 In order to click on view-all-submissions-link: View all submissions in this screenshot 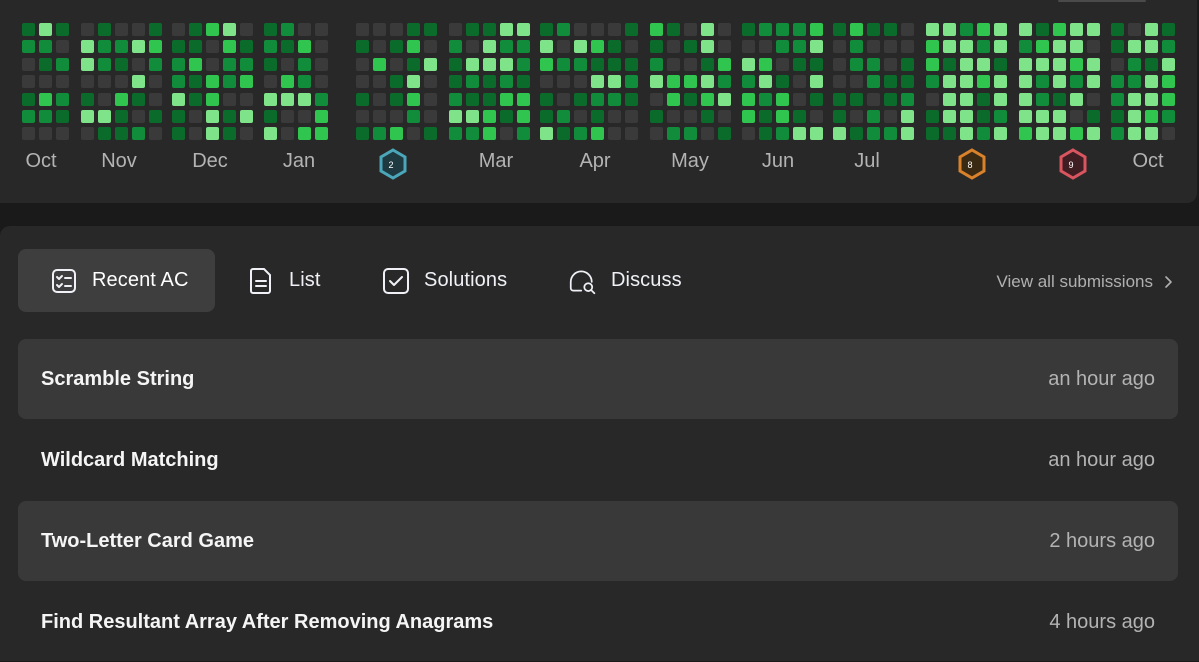, I will do `click(1085, 282)`.